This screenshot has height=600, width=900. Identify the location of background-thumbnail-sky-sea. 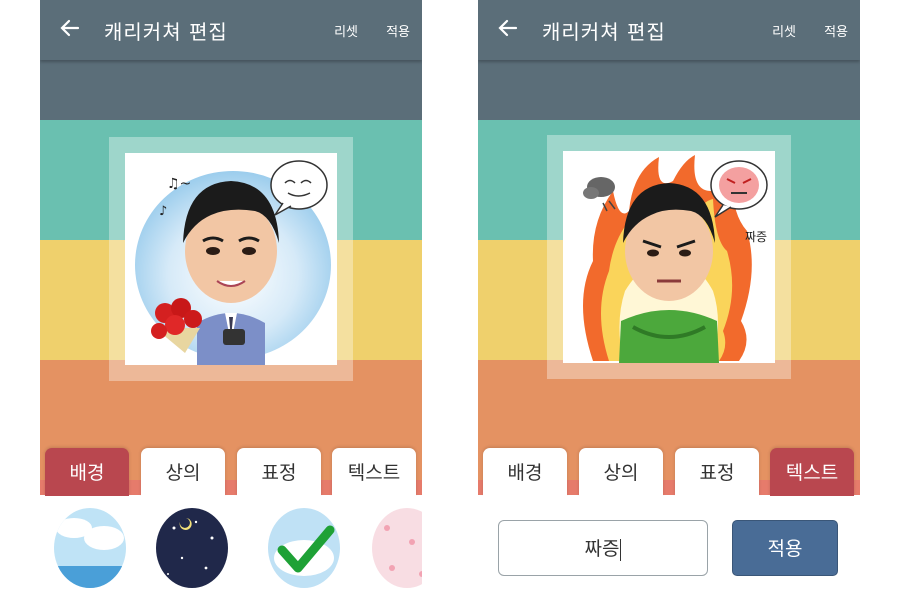
(90, 548).